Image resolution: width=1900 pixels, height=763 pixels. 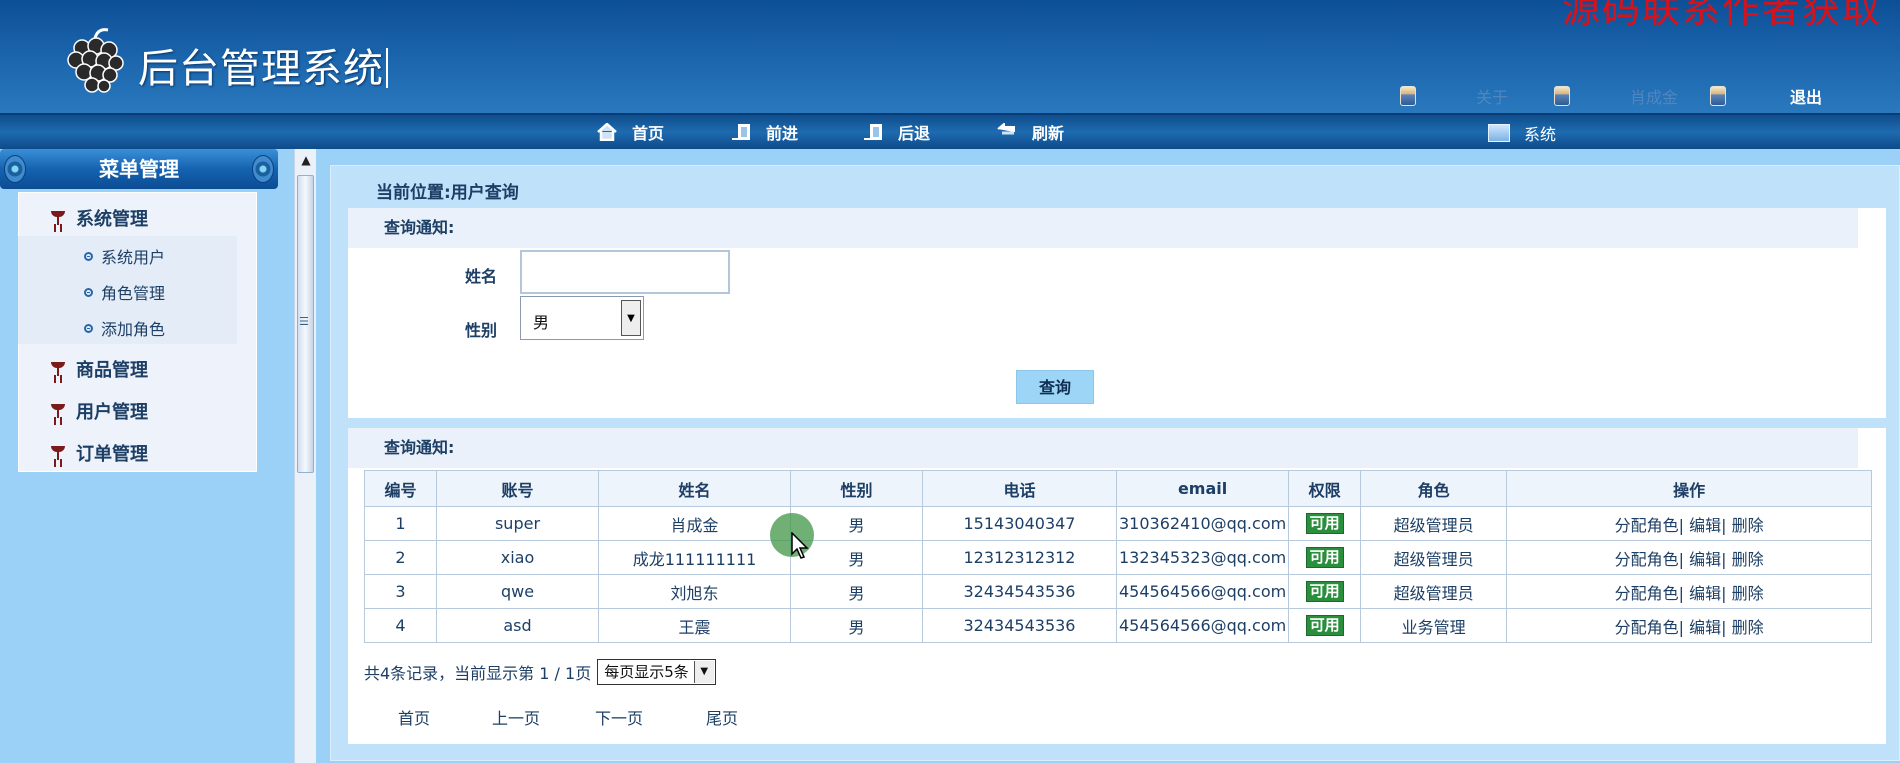 What do you see at coordinates (517, 488) in the screenshot?
I see `col-account: 账号` at bounding box center [517, 488].